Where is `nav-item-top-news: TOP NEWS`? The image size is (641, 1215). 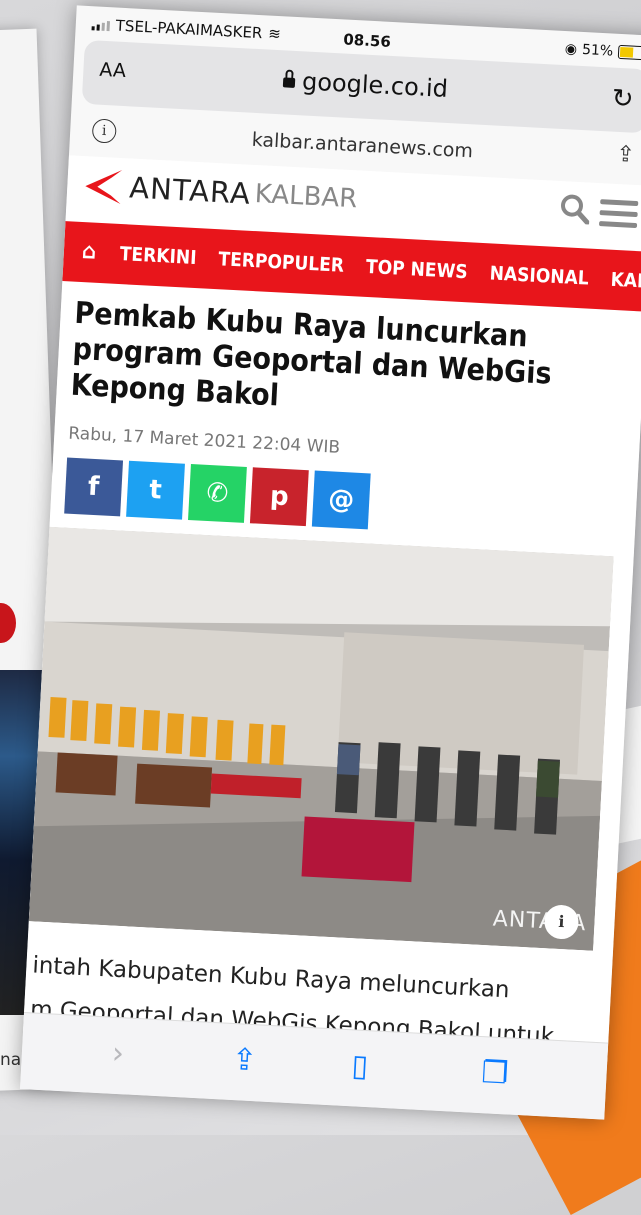 nav-item-top-news: TOP NEWS is located at coordinates (416, 269).